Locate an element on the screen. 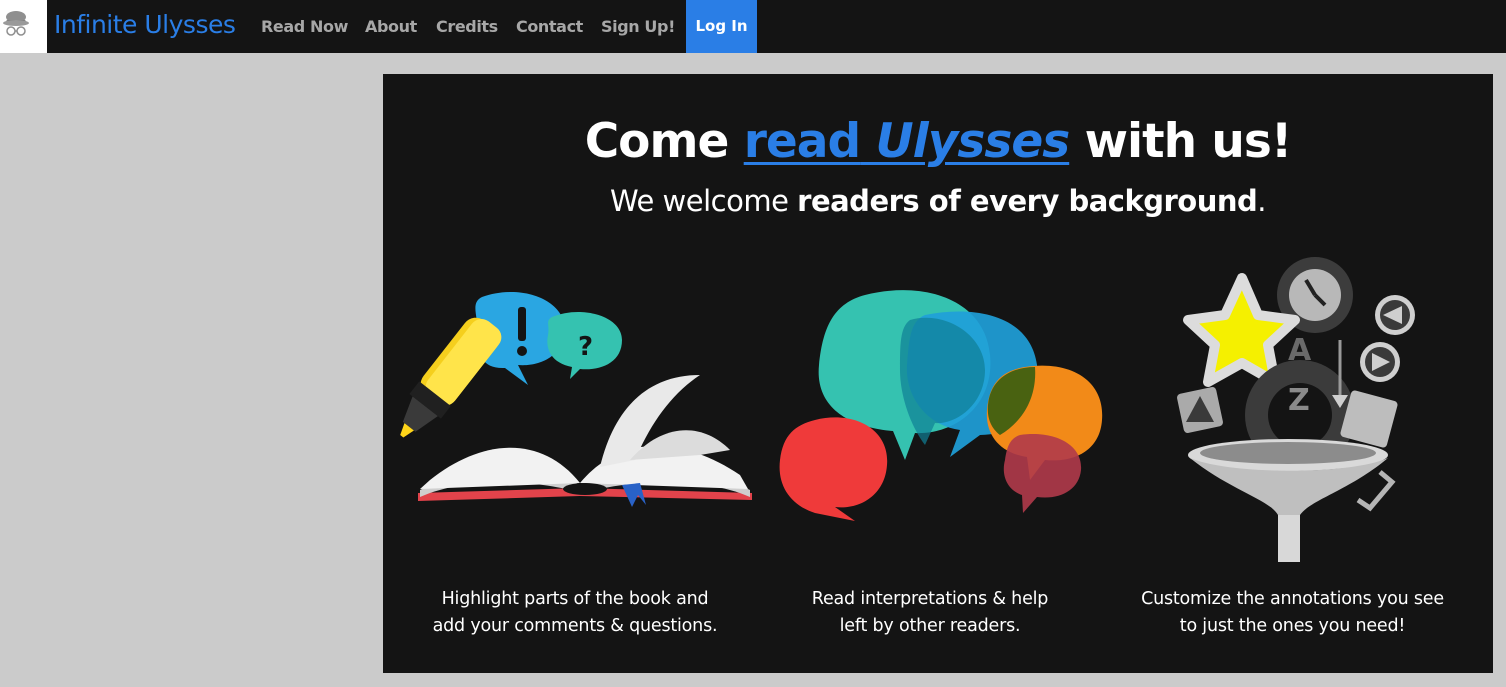 Image resolution: width=1506 pixels, height=687 pixels. hero-headline: Come read Ulysses with us! is located at coordinates (938, 141).